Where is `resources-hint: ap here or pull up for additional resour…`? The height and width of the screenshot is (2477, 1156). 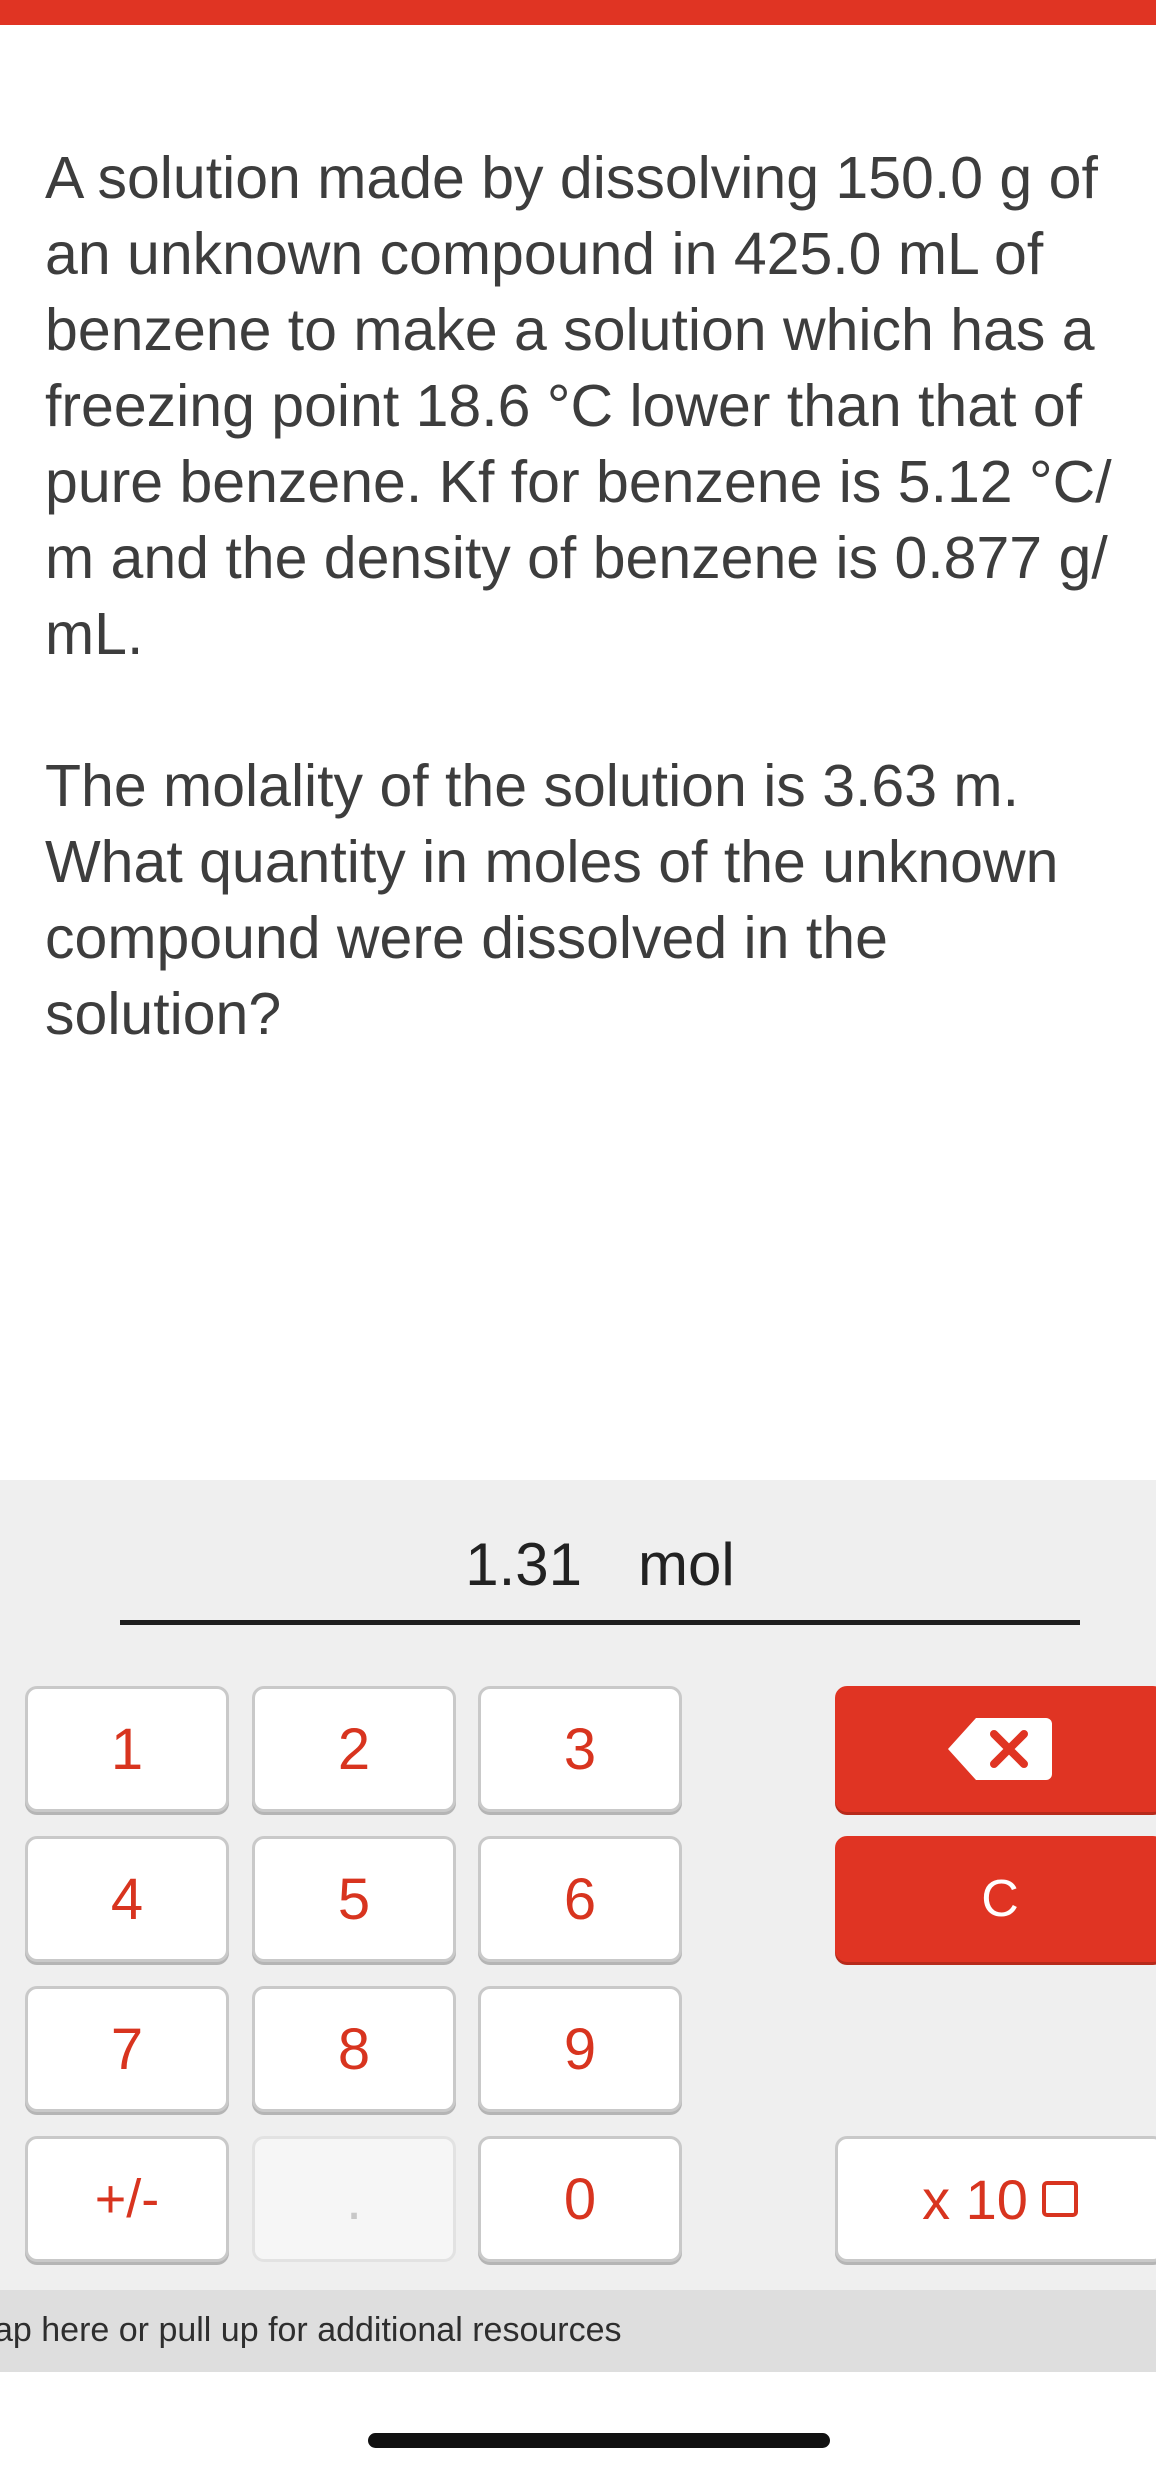 resources-hint: ap here or pull up for additional resour… is located at coordinates (311, 2330).